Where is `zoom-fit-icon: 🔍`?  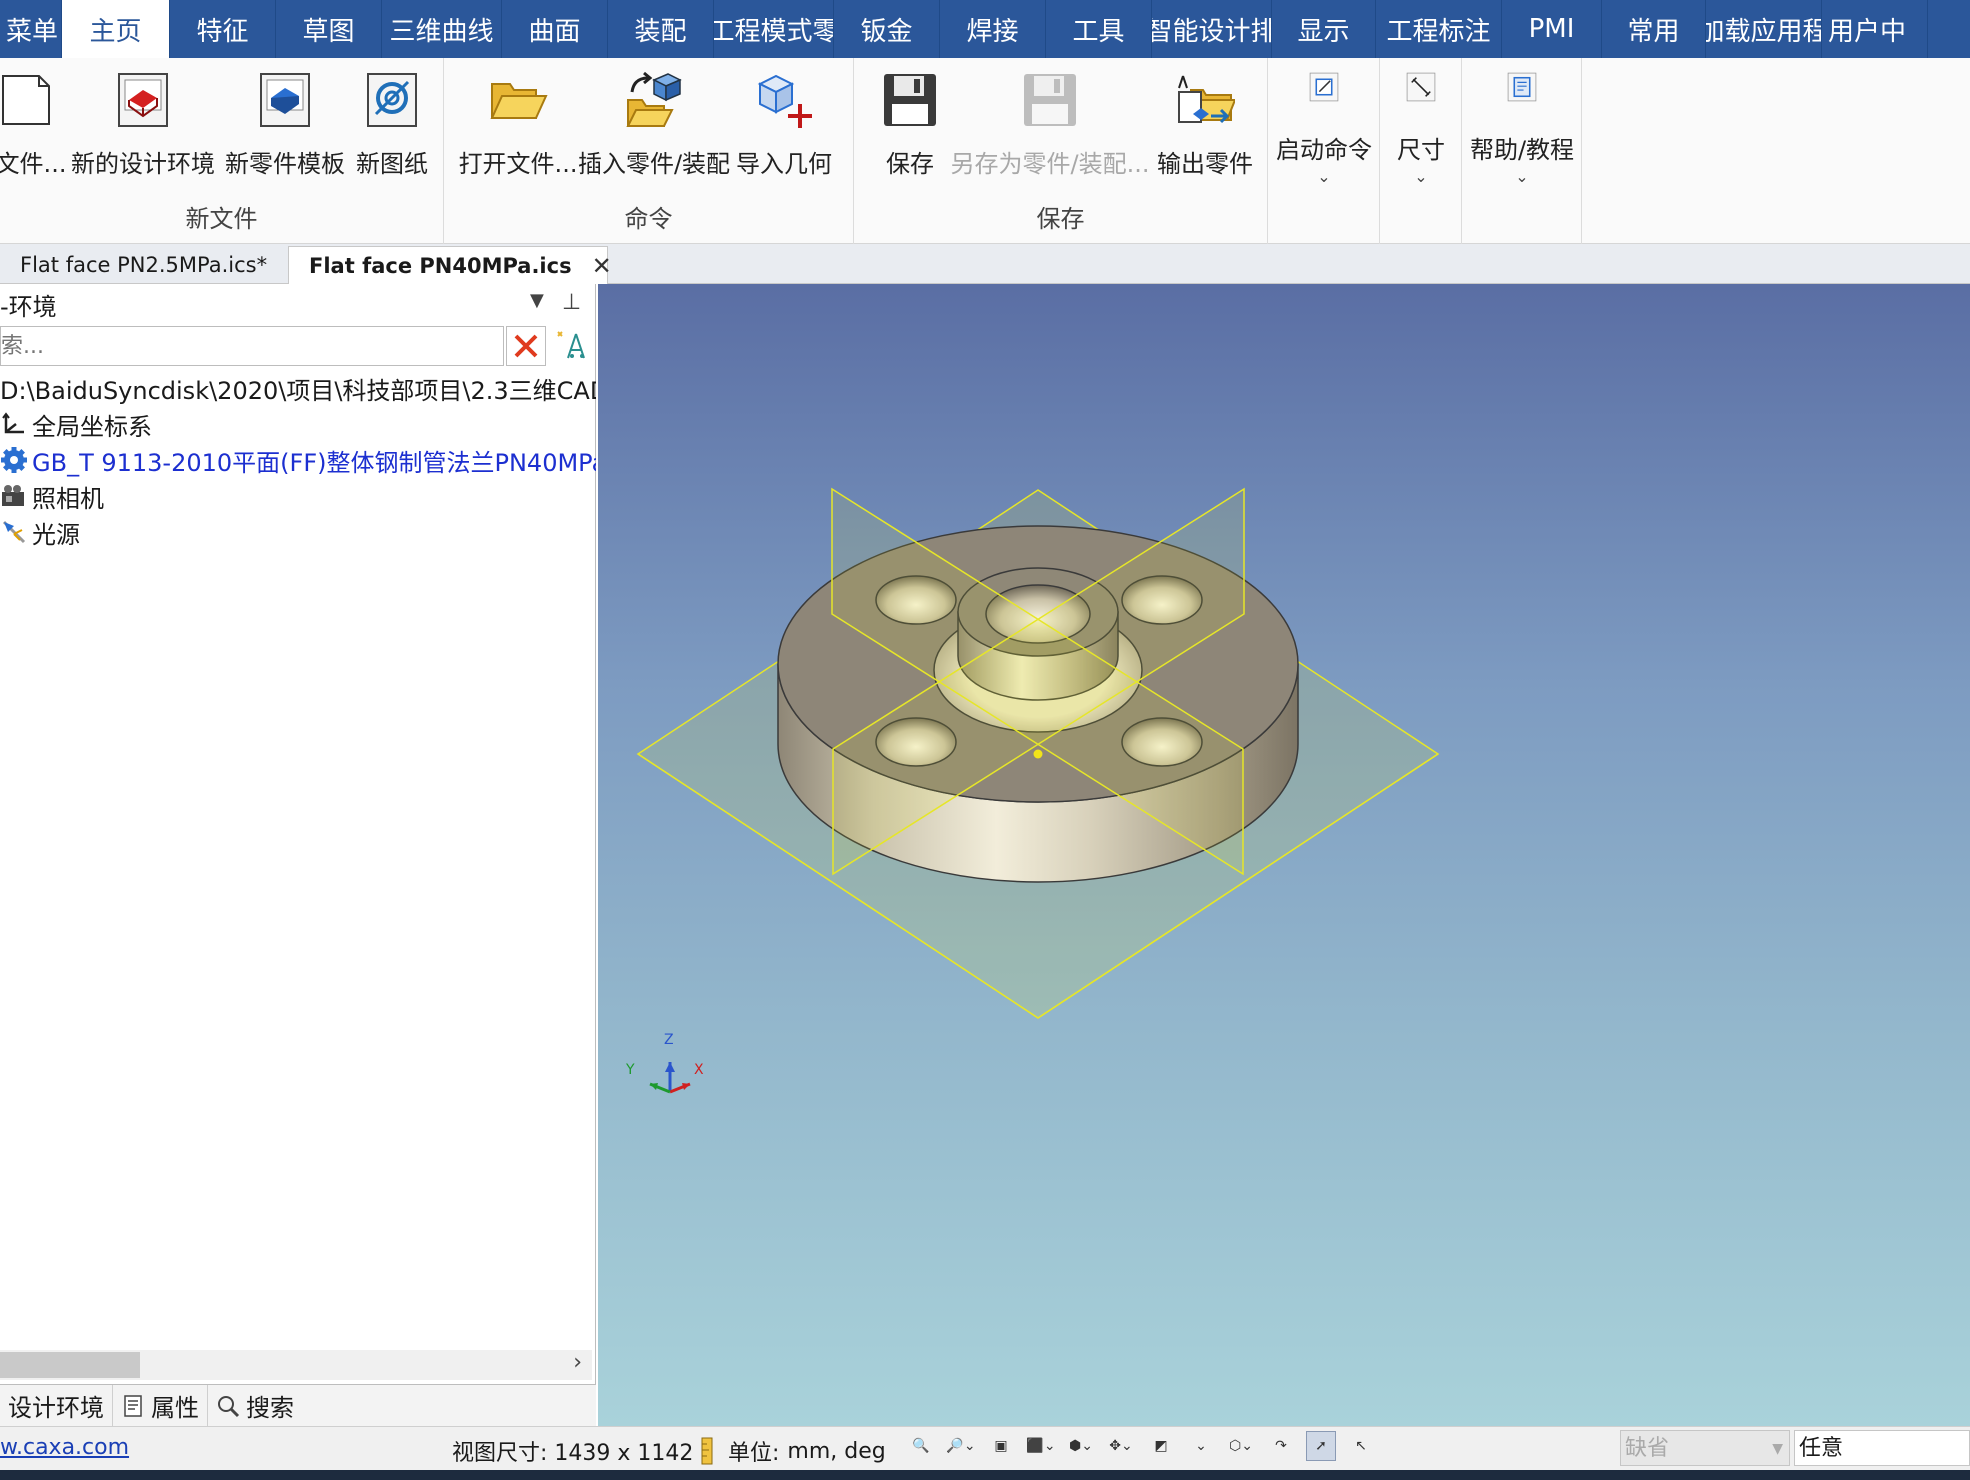 zoom-fit-icon: 🔍 is located at coordinates (921, 1446).